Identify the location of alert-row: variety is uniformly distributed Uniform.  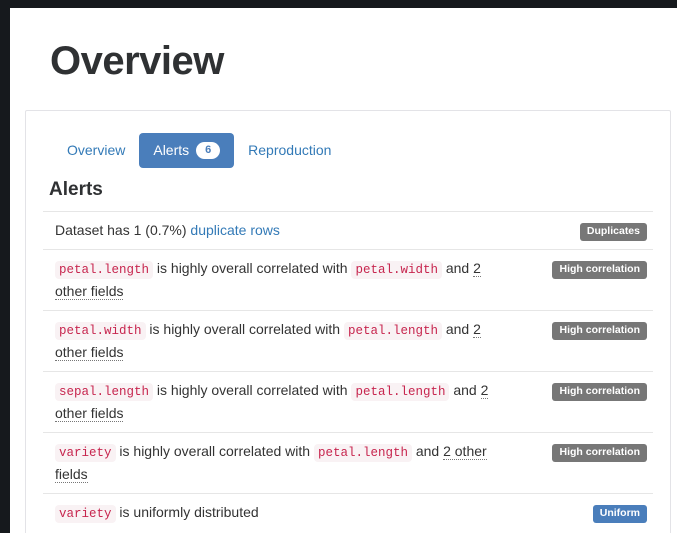
(348, 513).